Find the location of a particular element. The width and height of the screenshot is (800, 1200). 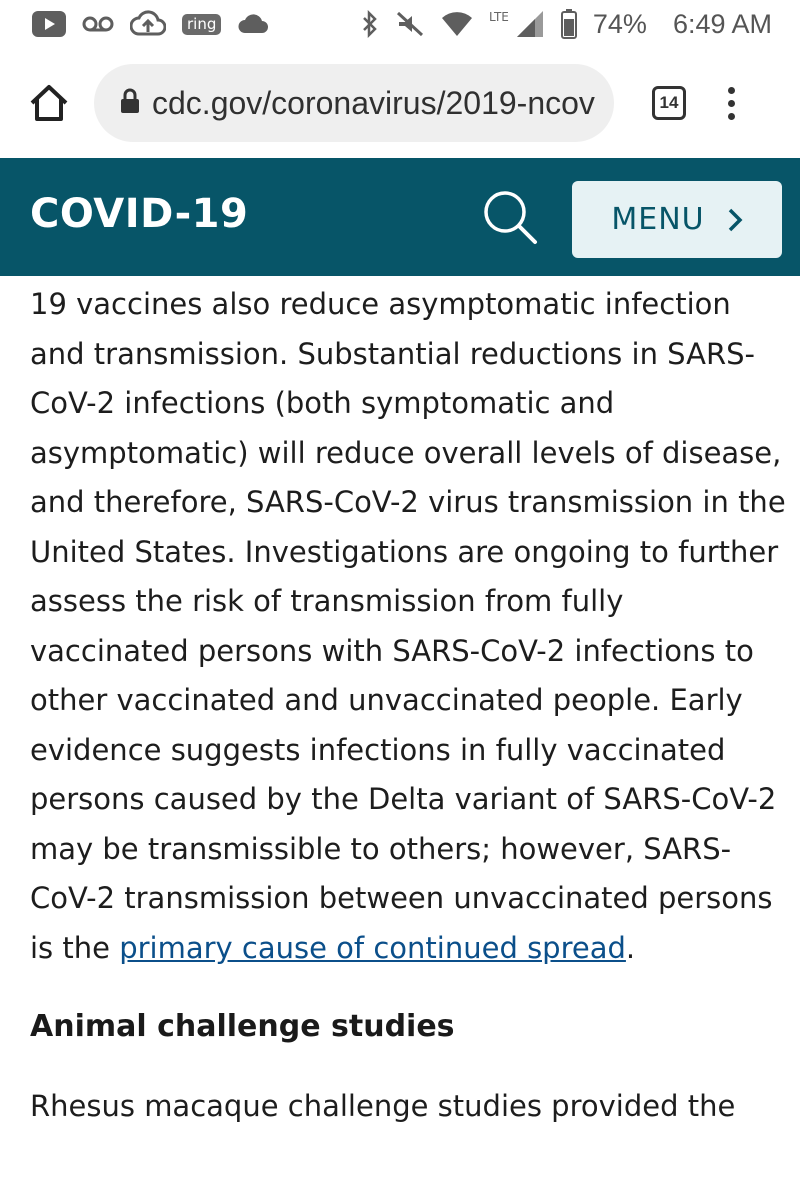

tab-switcher-button: 14 is located at coordinates (669, 103).